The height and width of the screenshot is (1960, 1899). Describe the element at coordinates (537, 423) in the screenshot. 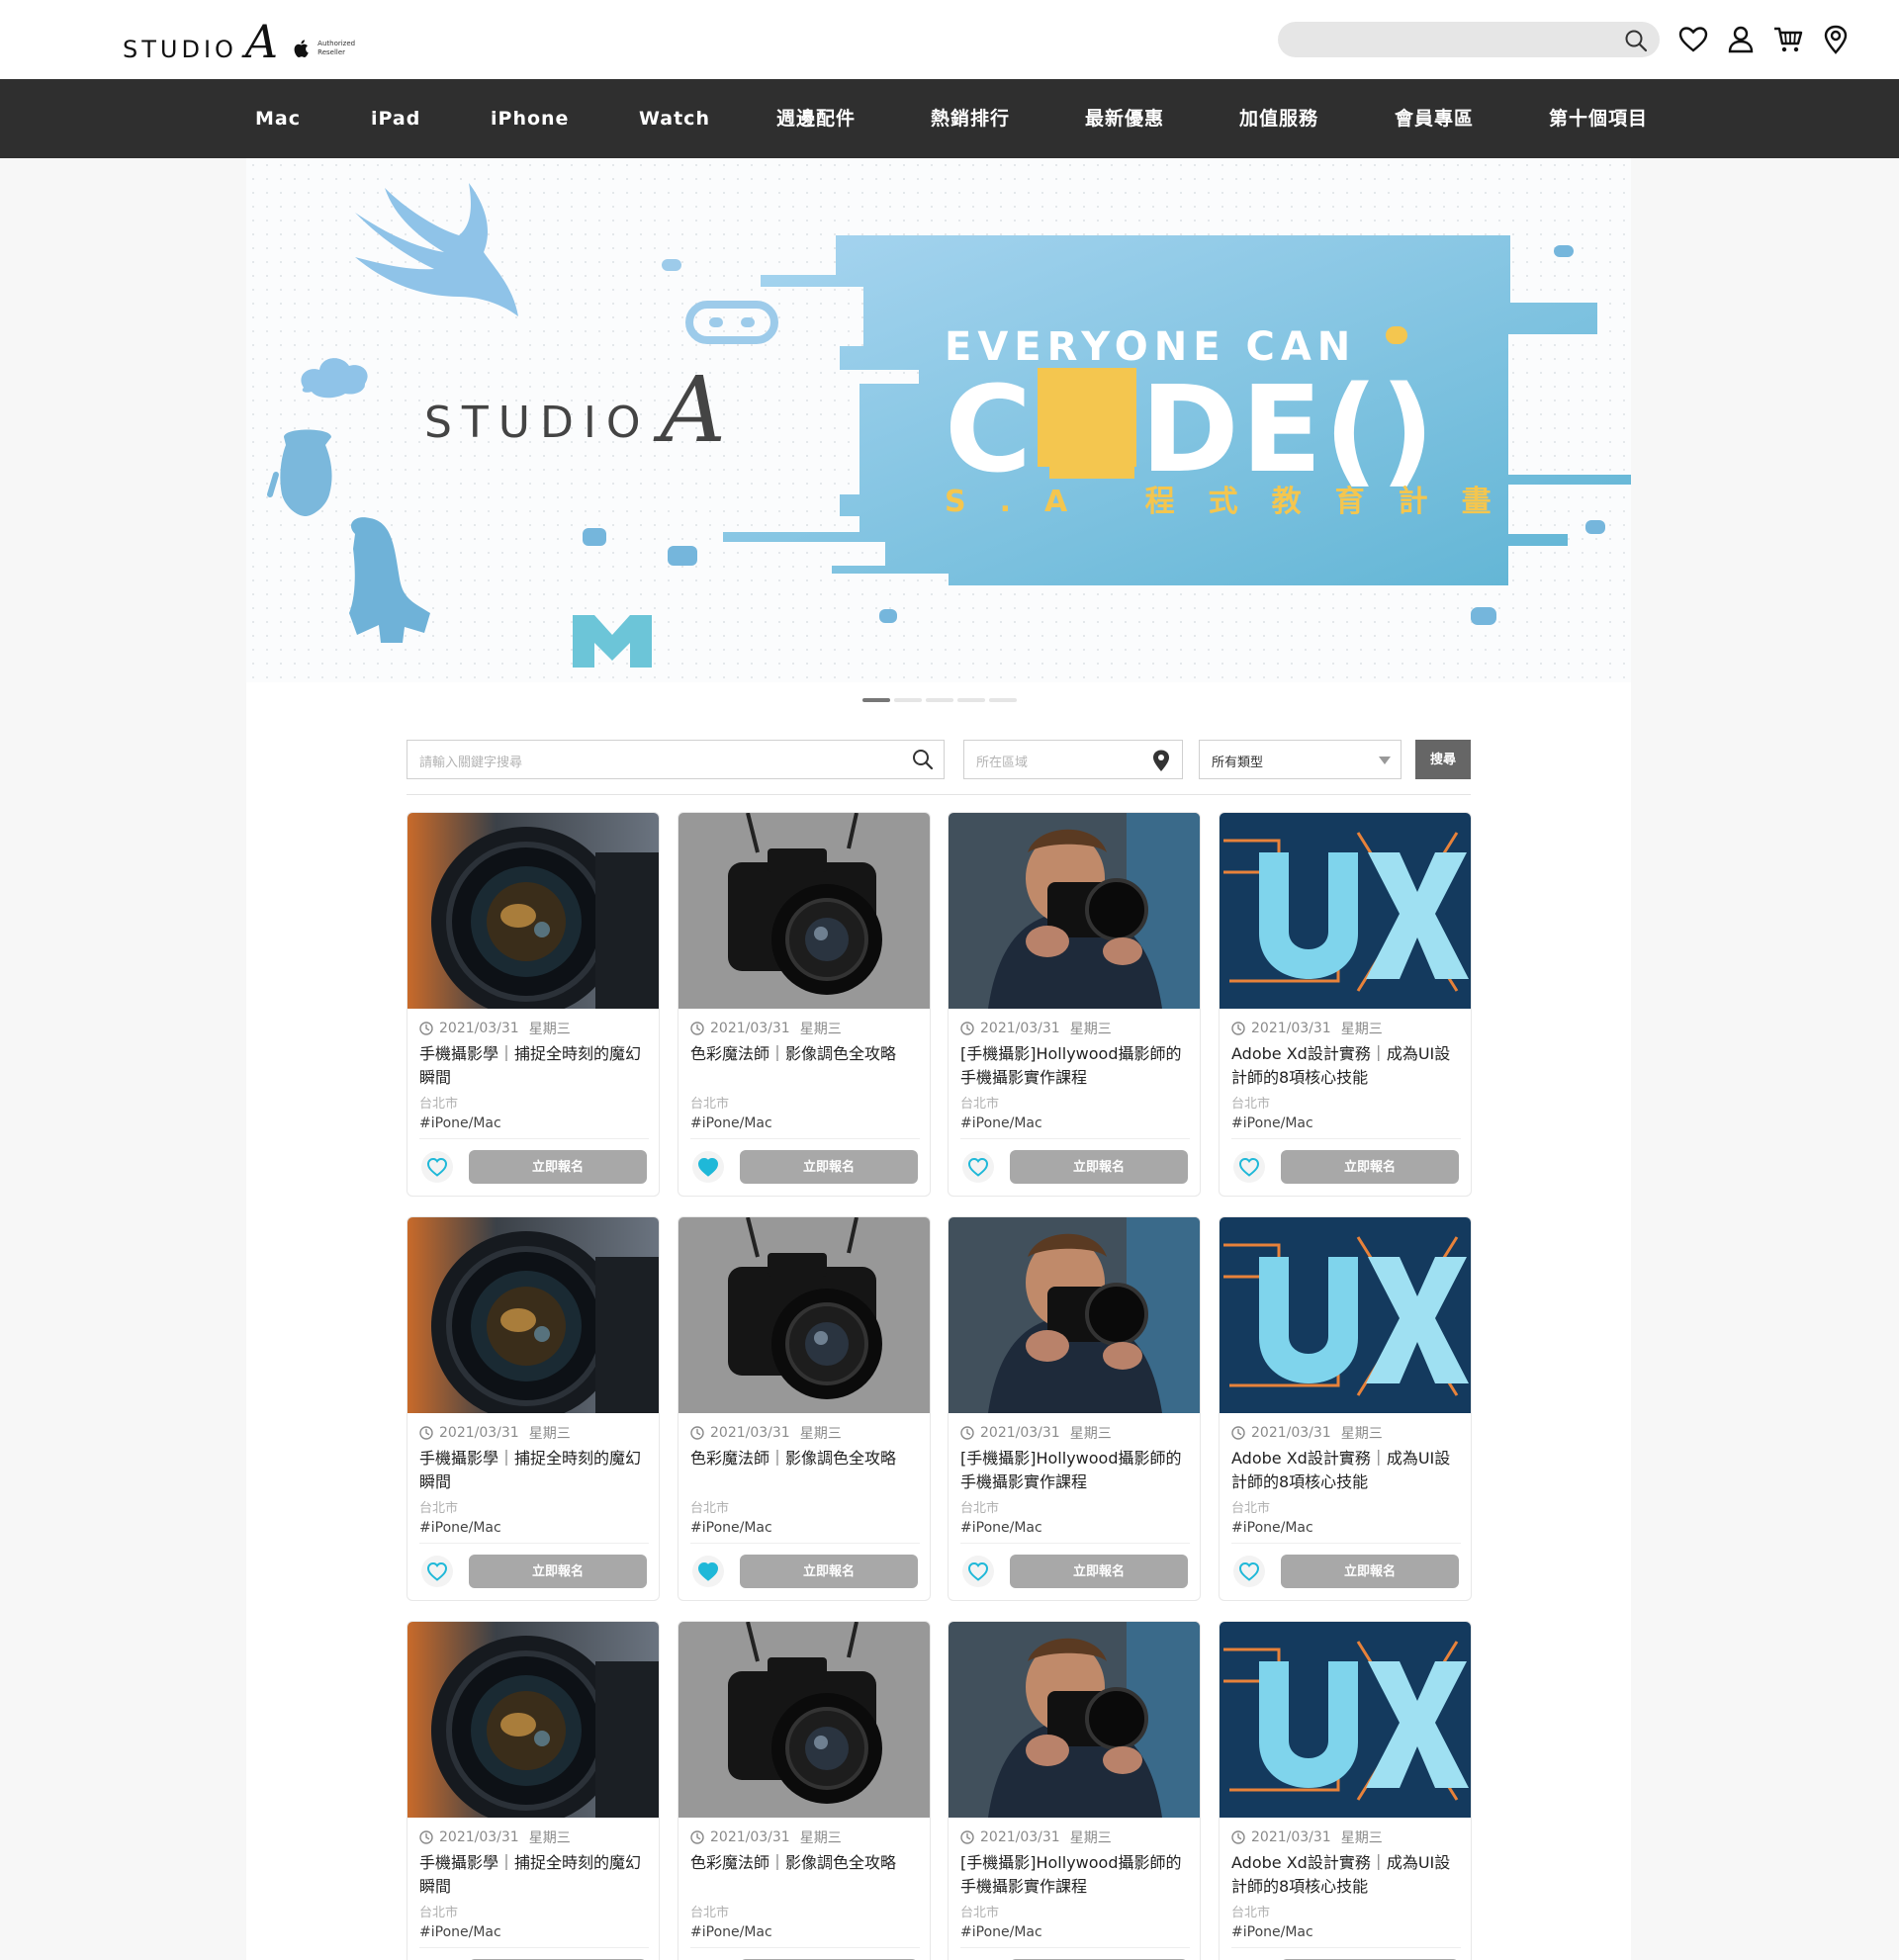

I see `banner-studio-word: STUDIO` at that location.